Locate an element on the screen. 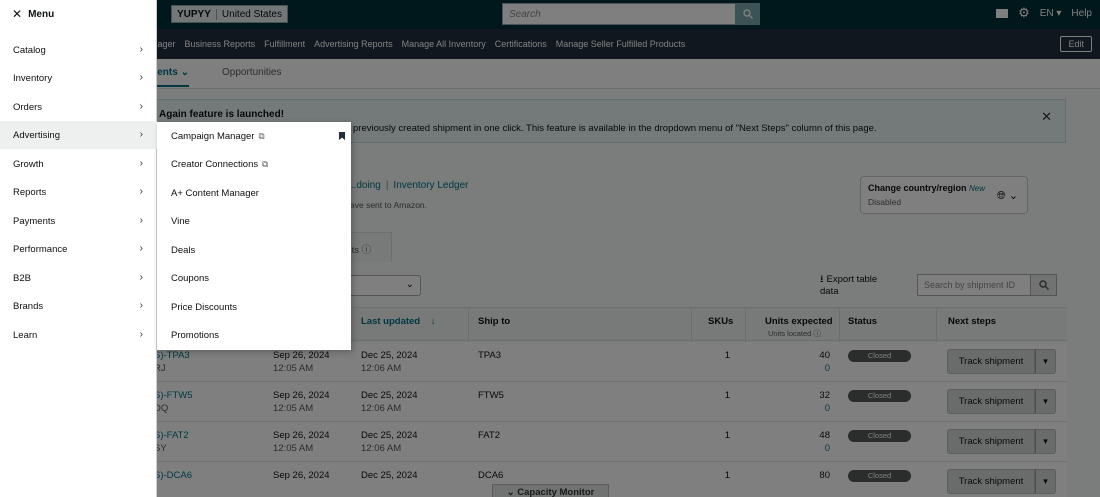  menu-item-label: B2B is located at coordinates (22, 278).